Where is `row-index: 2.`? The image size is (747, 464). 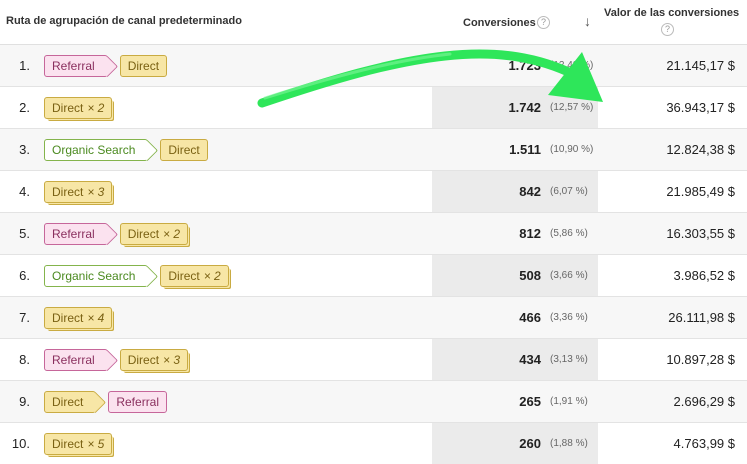
row-index: 2. is located at coordinates (24, 107).